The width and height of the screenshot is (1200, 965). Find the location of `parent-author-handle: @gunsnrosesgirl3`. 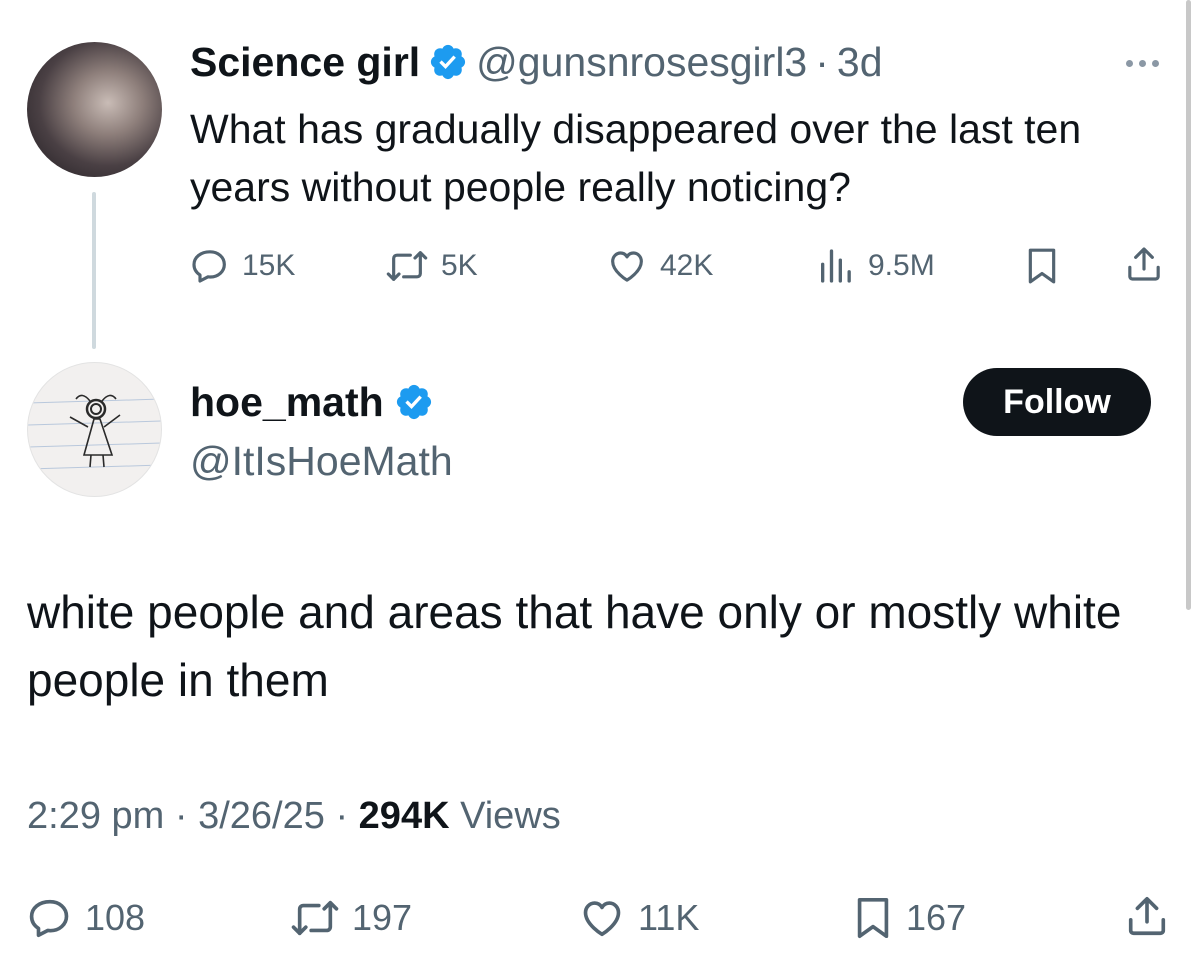

parent-author-handle: @gunsnrosesgirl3 is located at coordinates (641, 62).